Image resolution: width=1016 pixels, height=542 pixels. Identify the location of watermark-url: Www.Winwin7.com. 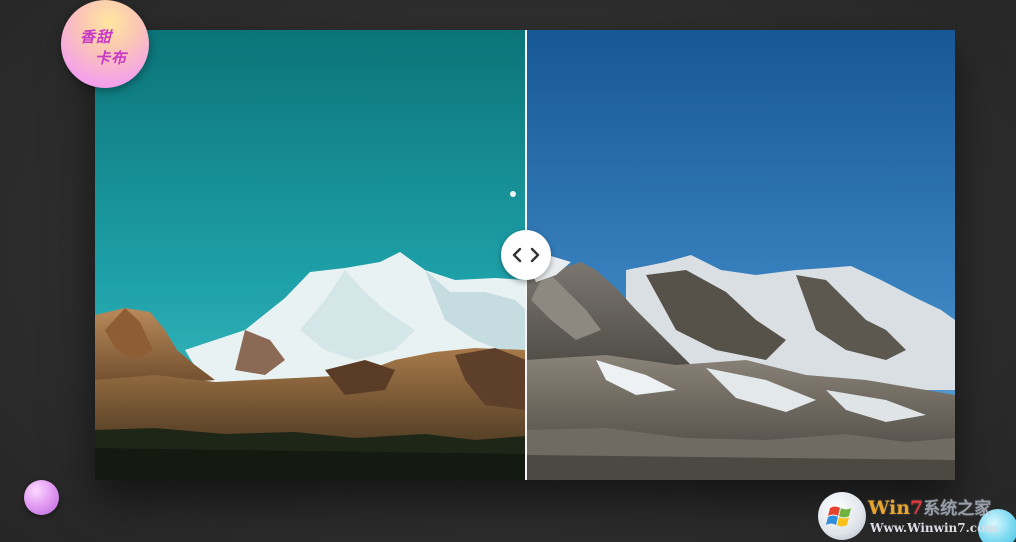
(934, 528).